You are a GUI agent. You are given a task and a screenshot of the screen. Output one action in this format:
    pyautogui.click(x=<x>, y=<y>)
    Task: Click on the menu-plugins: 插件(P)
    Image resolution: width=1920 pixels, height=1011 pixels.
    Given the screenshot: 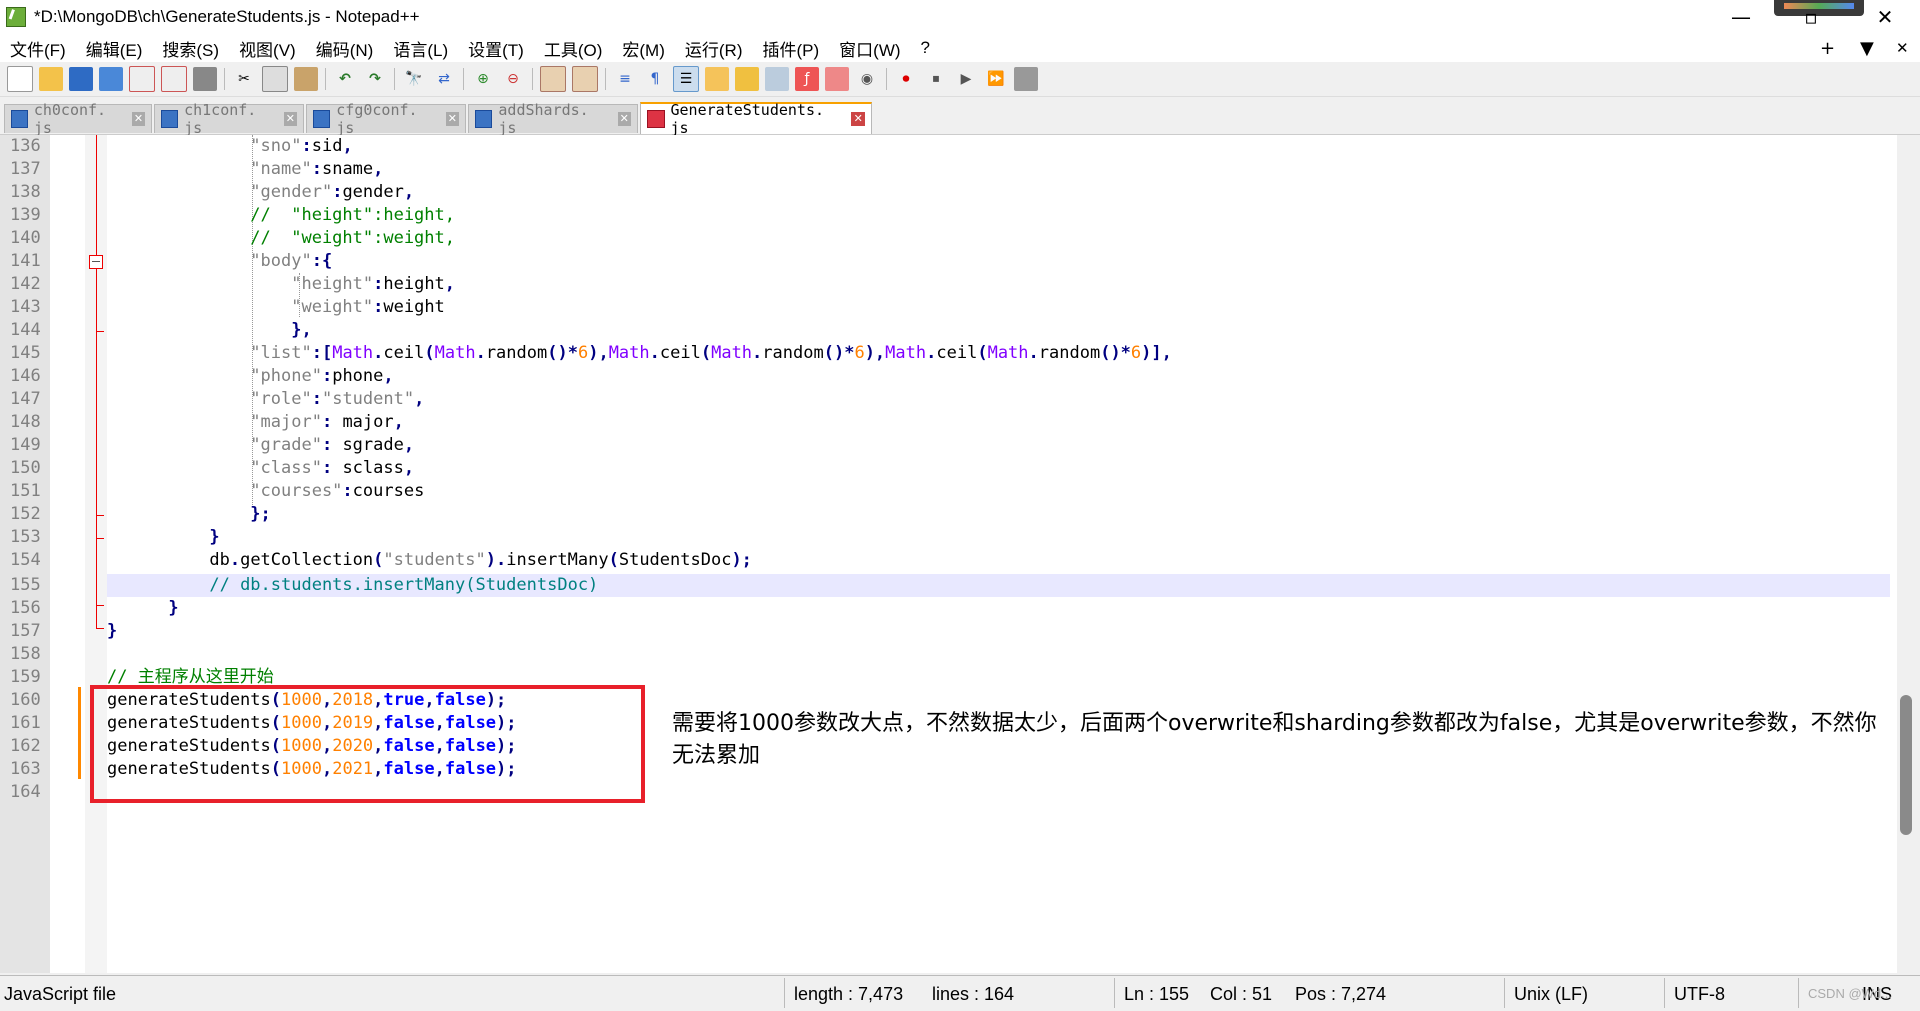 What is the action you would take?
    pyautogui.click(x=790, y=48)
    